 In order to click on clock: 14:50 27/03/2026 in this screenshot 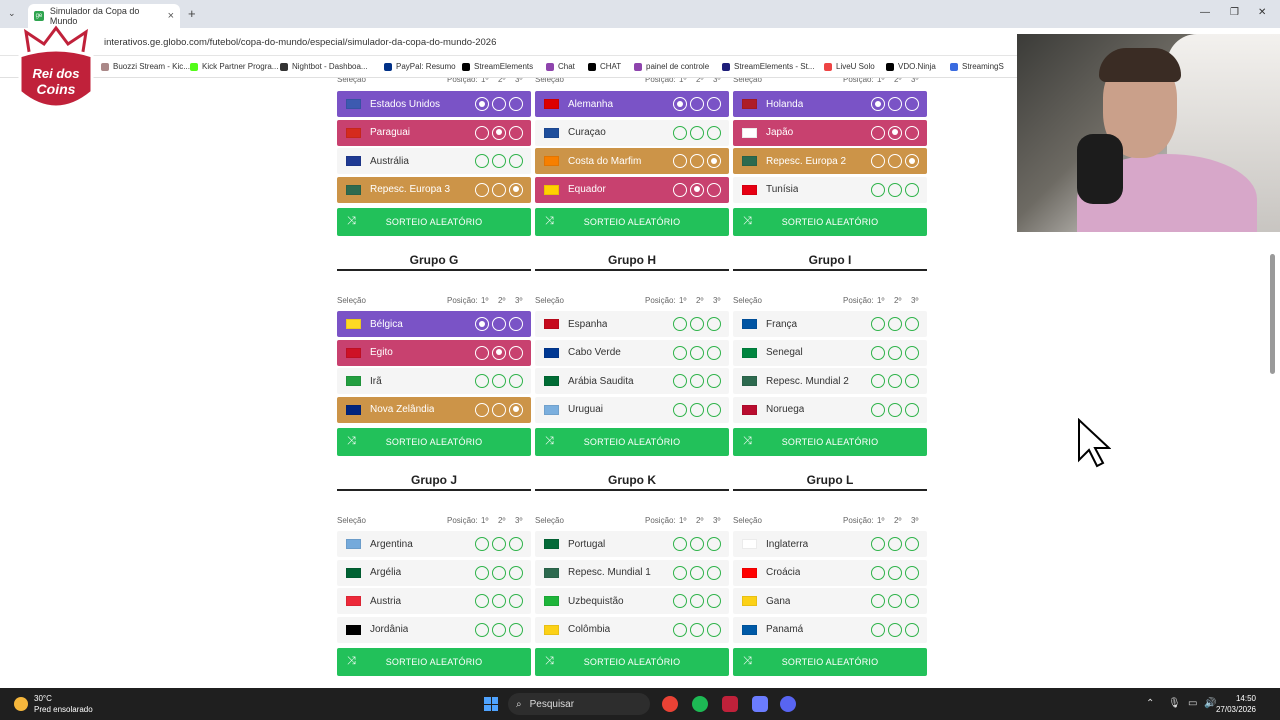, I will do `click(1236, 704)`.